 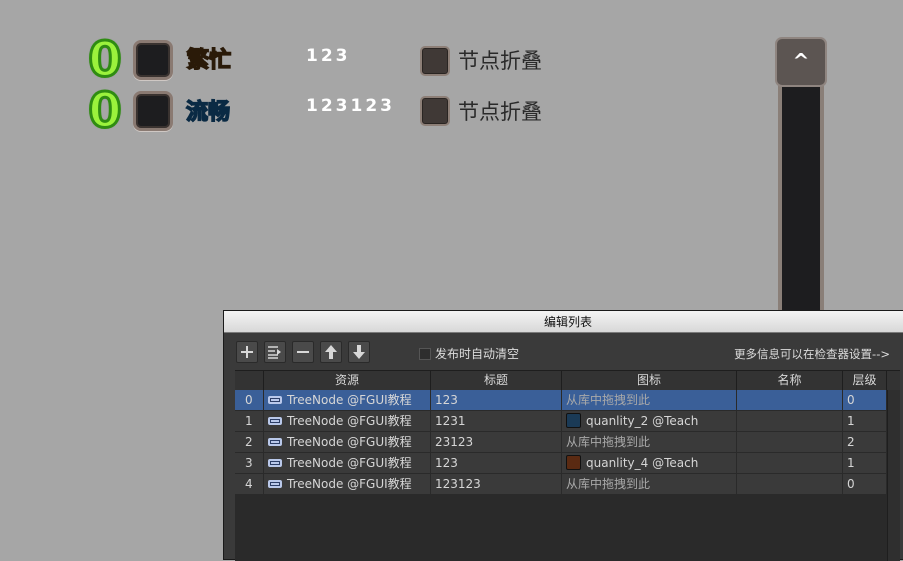 What do you see at coordinates (865, 442) in the screenshot?
I see `cell-level: 2` at bounding box center [865, 442].